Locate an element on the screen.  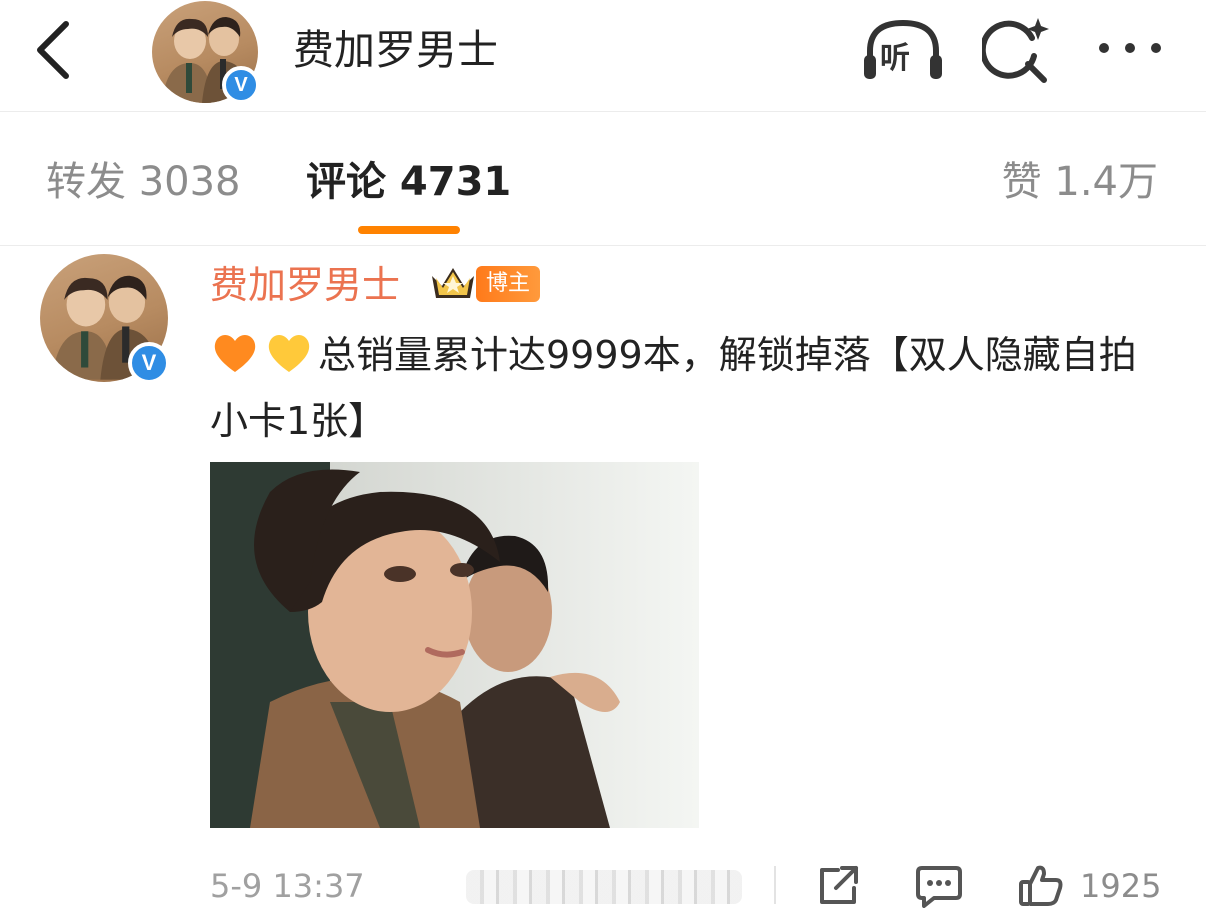
more-dots-icon is located at coordinates (1130, 48).